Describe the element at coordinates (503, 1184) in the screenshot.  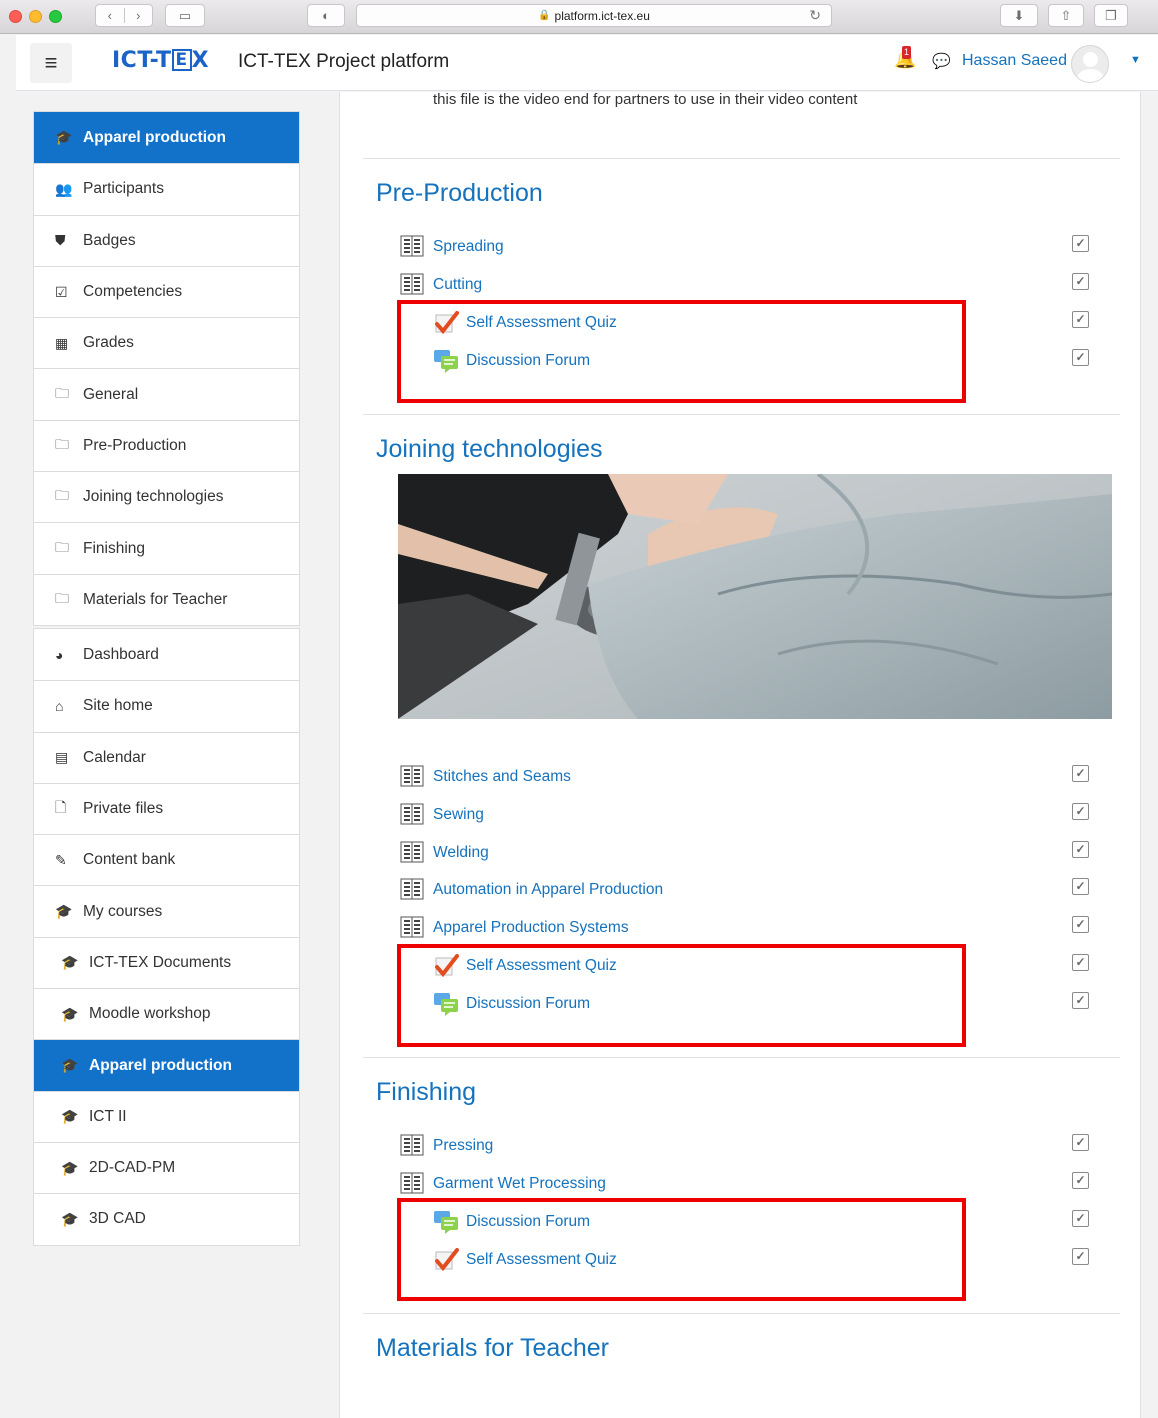
I see `activity-link: Garment Wet Processing` at that location.